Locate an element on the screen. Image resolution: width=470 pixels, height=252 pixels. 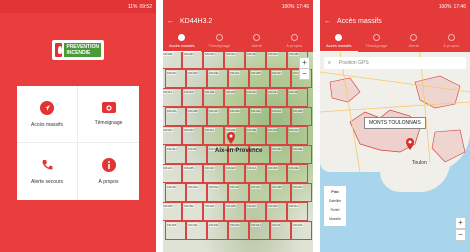
grid-tile-code: KD43C is located at coordinates (214, 111).